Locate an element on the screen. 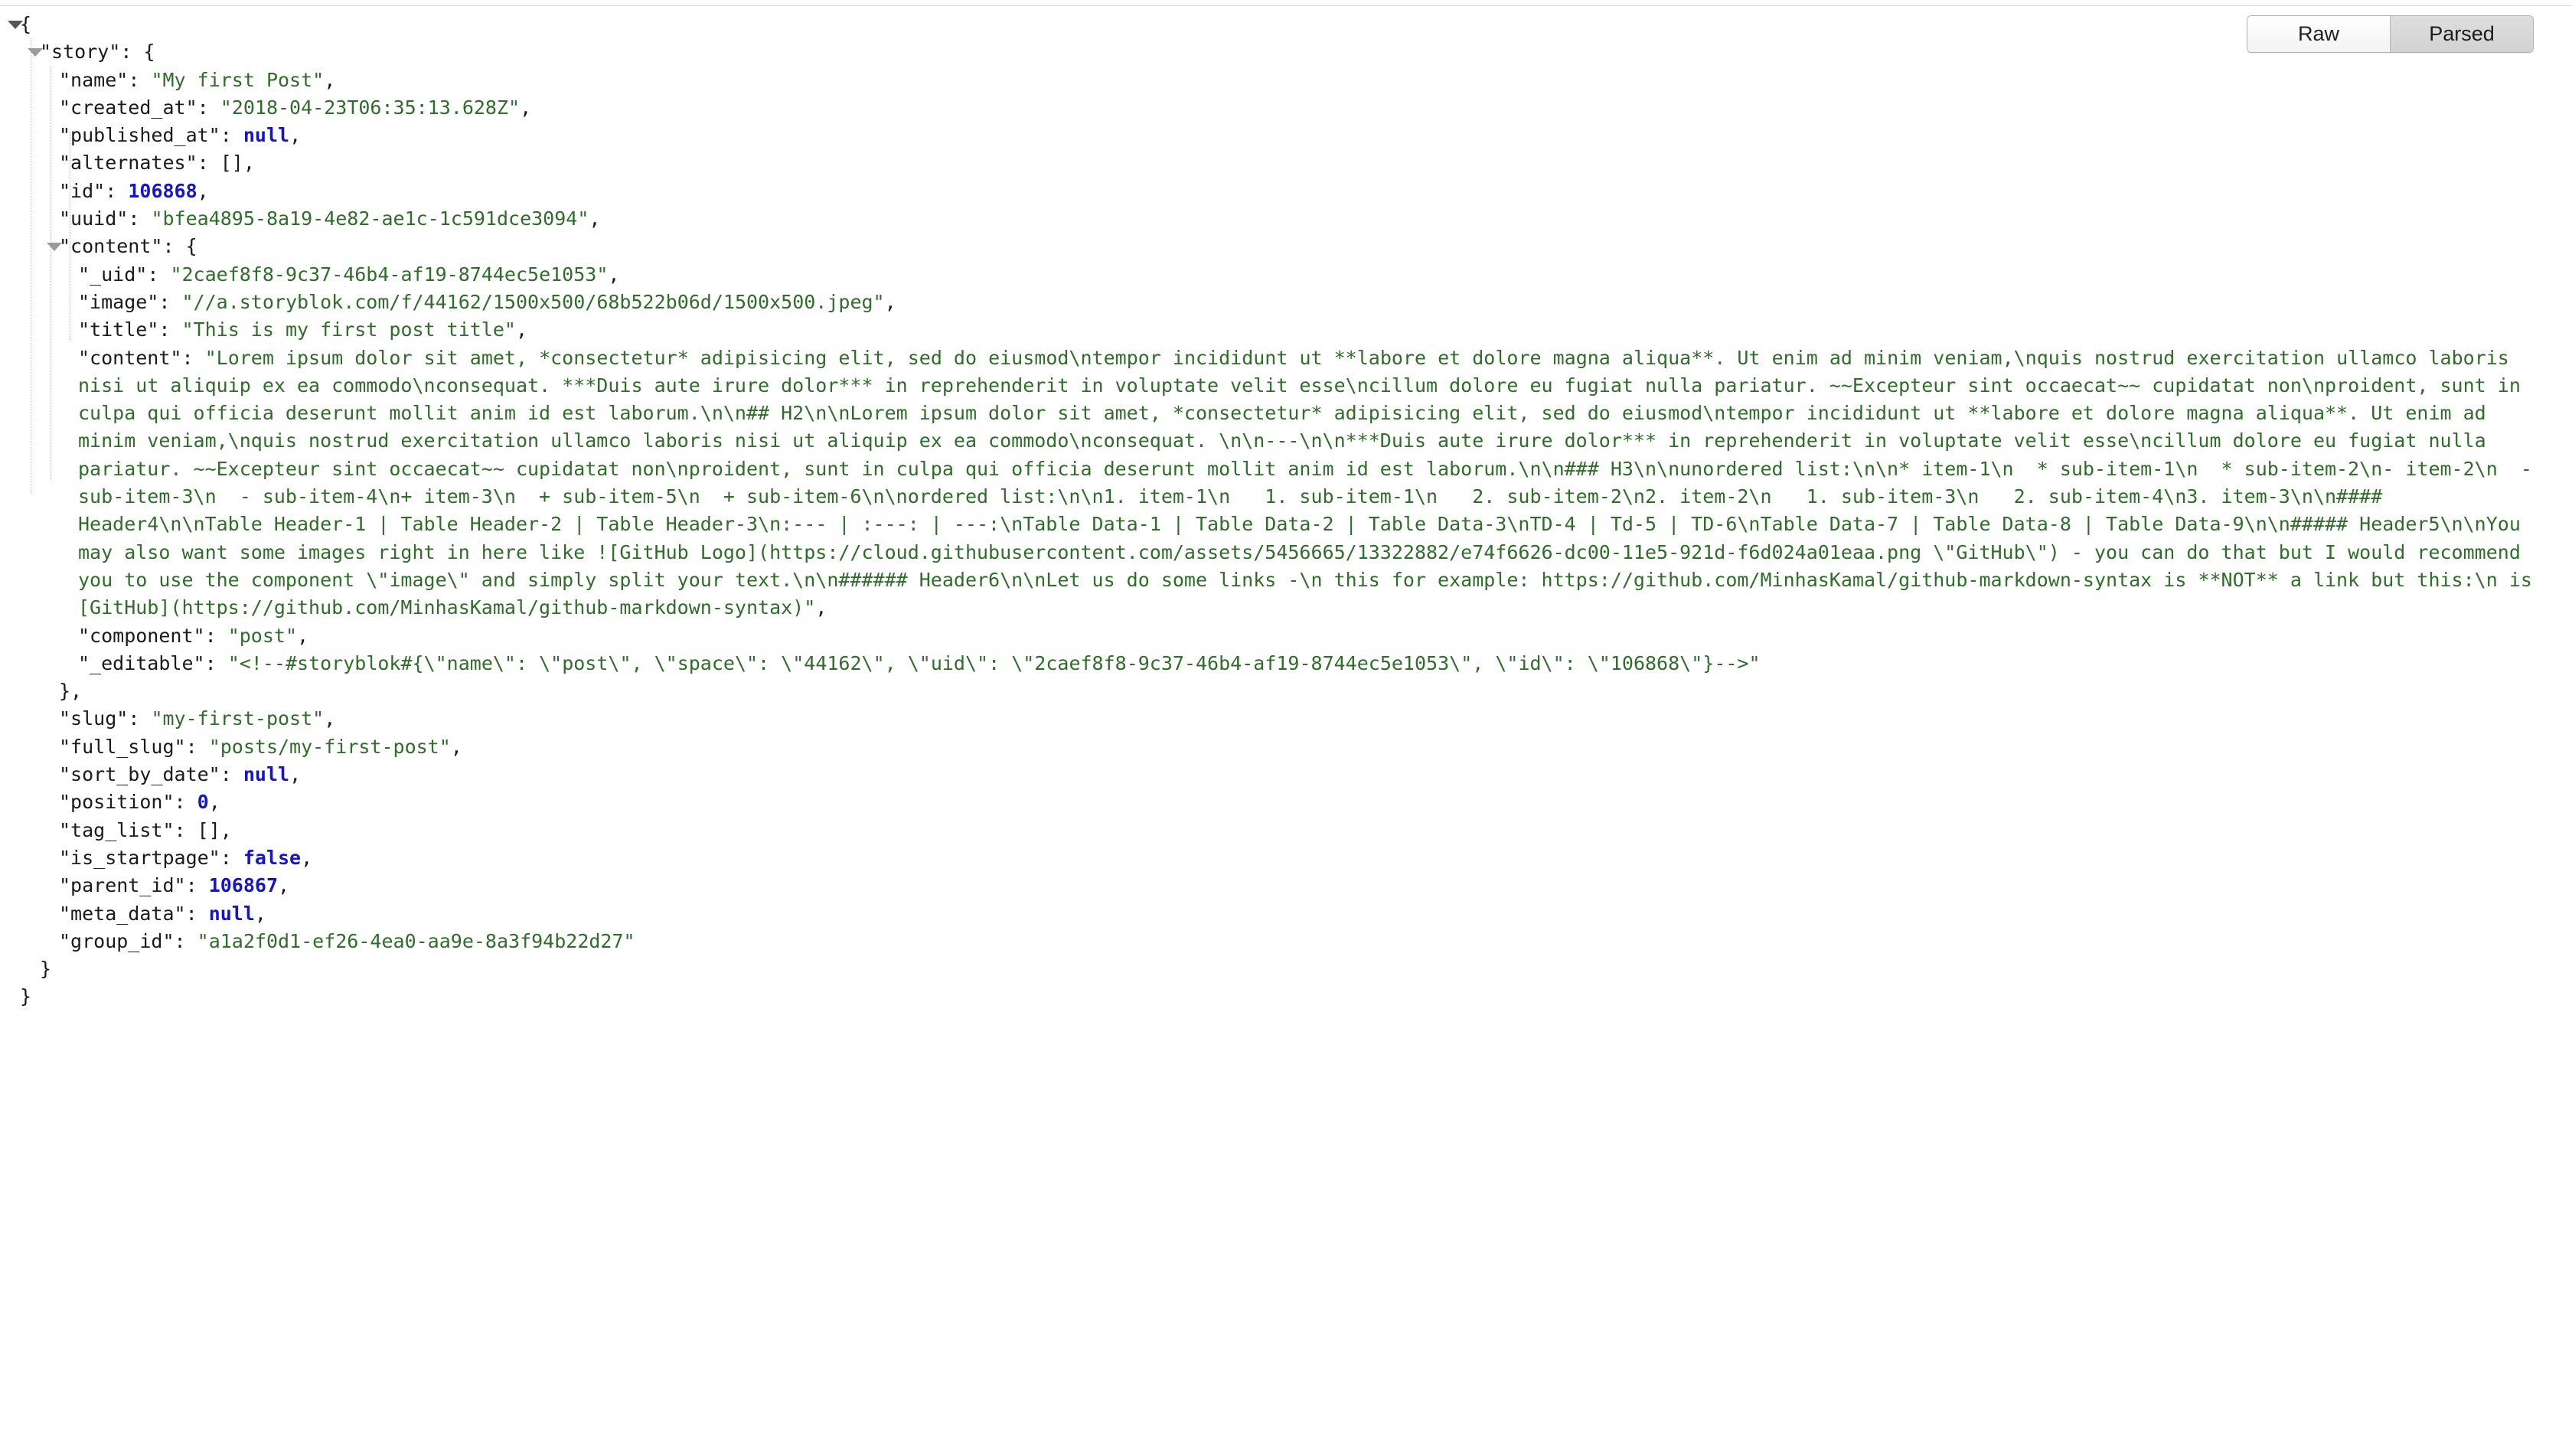  value-id: 106868 is located at coordinates (162, 190).